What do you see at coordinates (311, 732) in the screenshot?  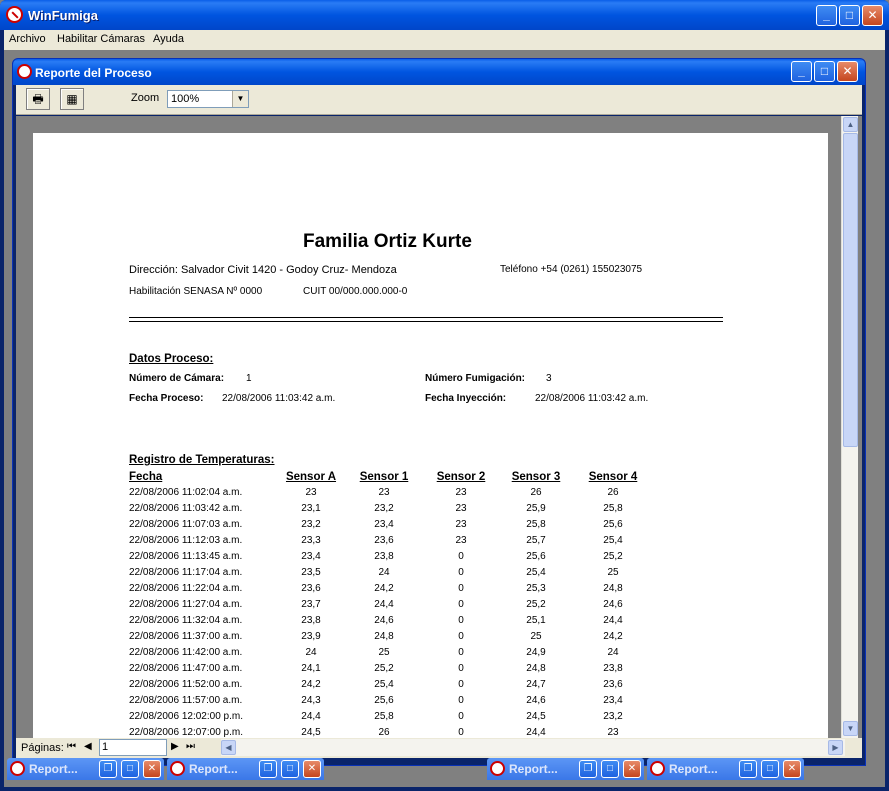 I see `row-sensor-value: 24,5` at bounding box center [311, 732].